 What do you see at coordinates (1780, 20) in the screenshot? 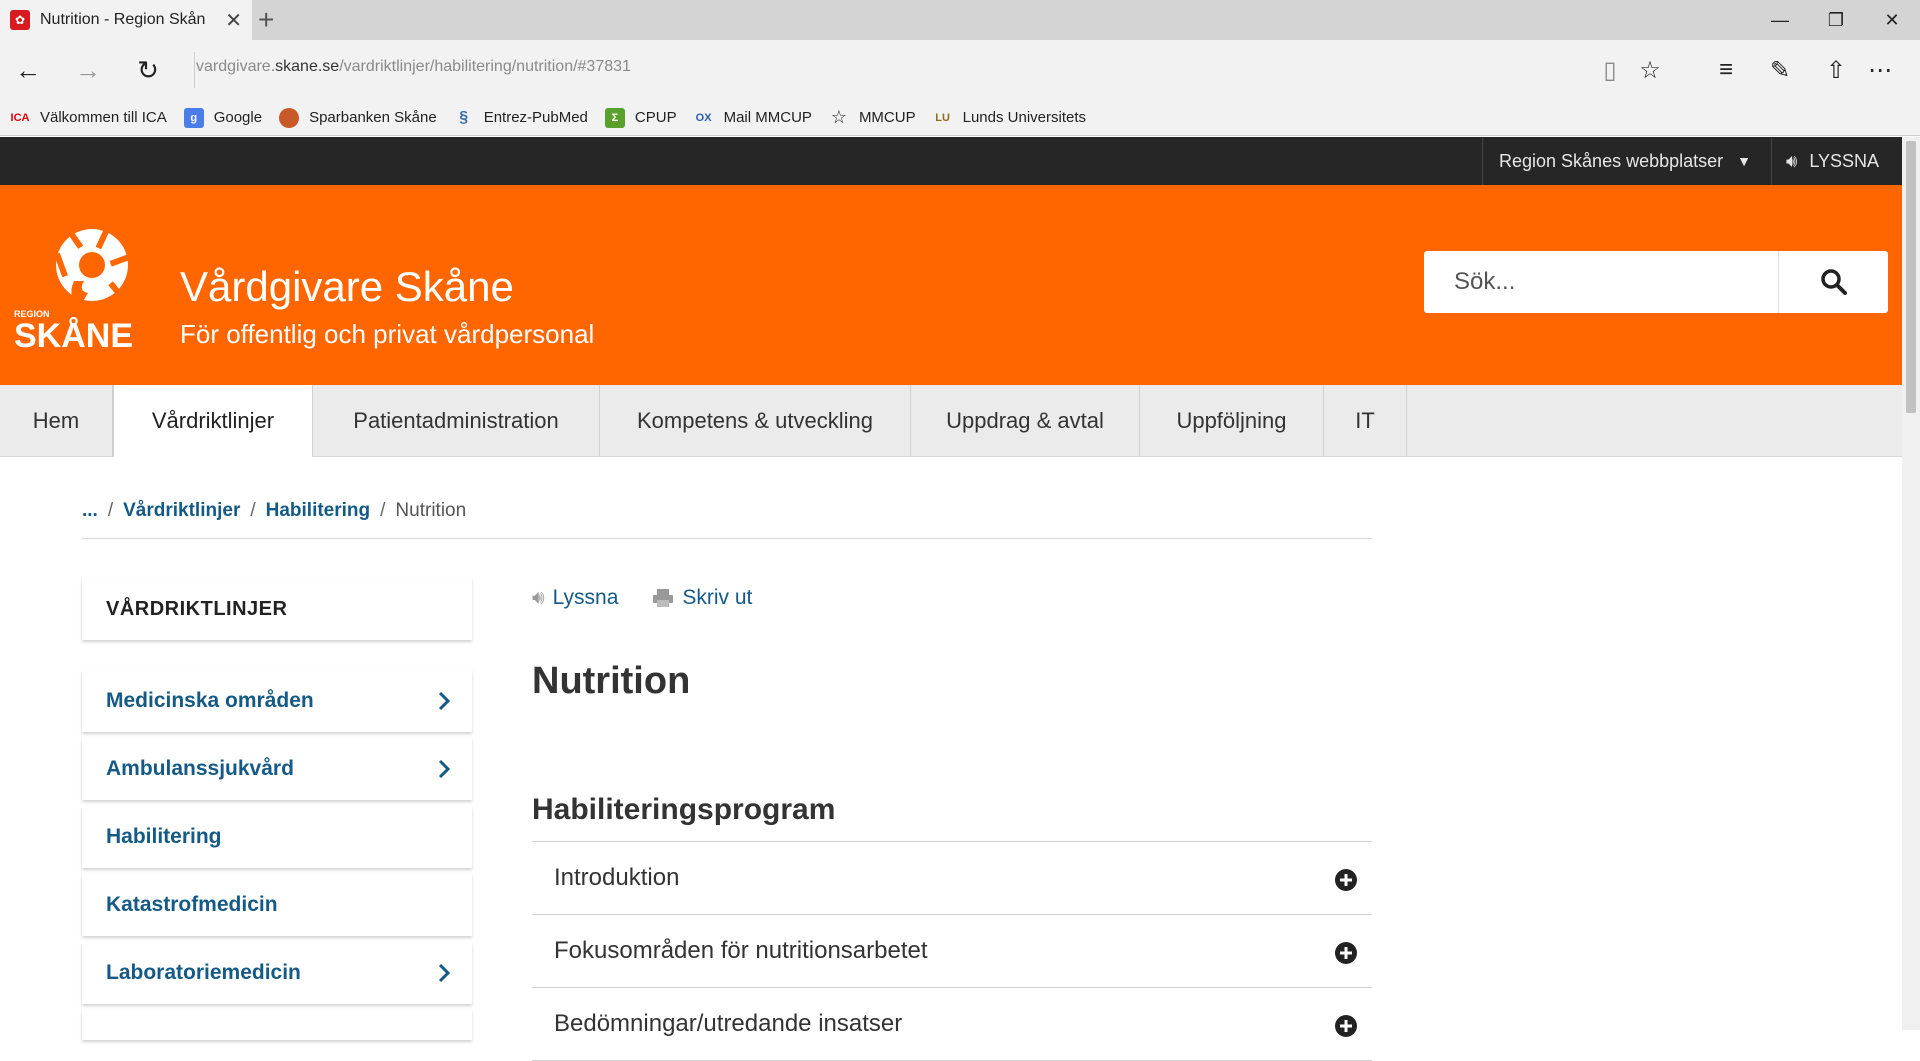
I see `minimize-icon: —` at bounding box center [1780, 20].